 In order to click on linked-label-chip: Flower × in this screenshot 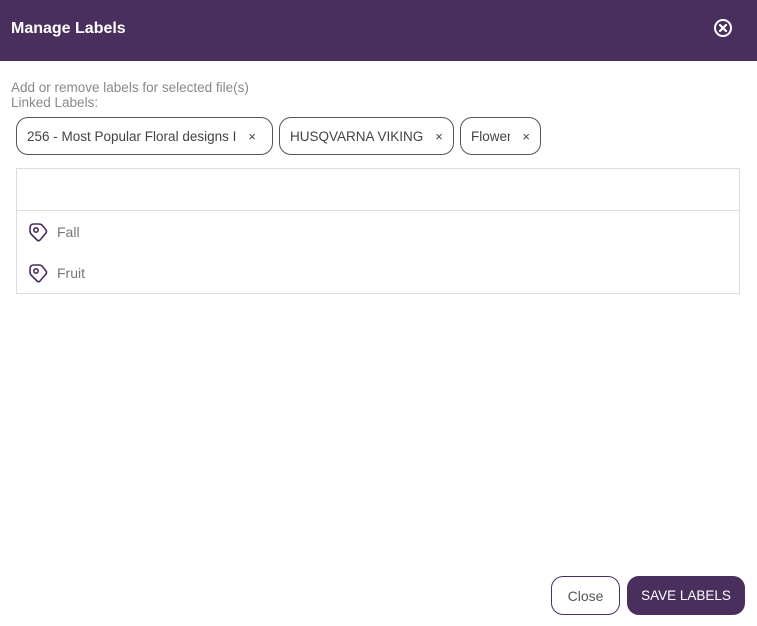, I will do `click(500, 136)`.